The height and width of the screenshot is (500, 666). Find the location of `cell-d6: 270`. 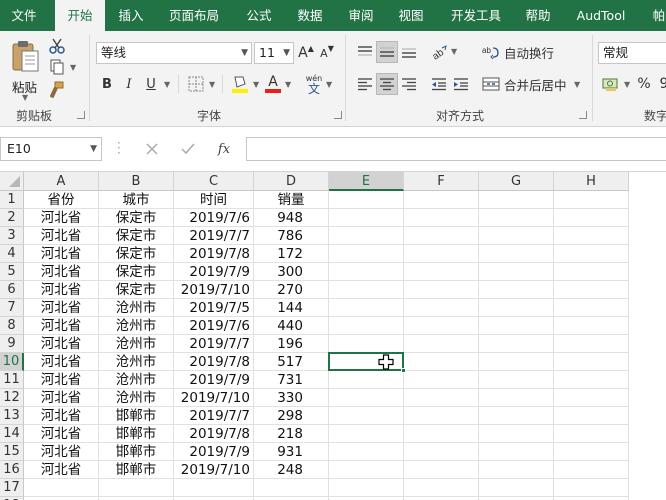

cell-d6: 270 is located at coordinates (291, 290).